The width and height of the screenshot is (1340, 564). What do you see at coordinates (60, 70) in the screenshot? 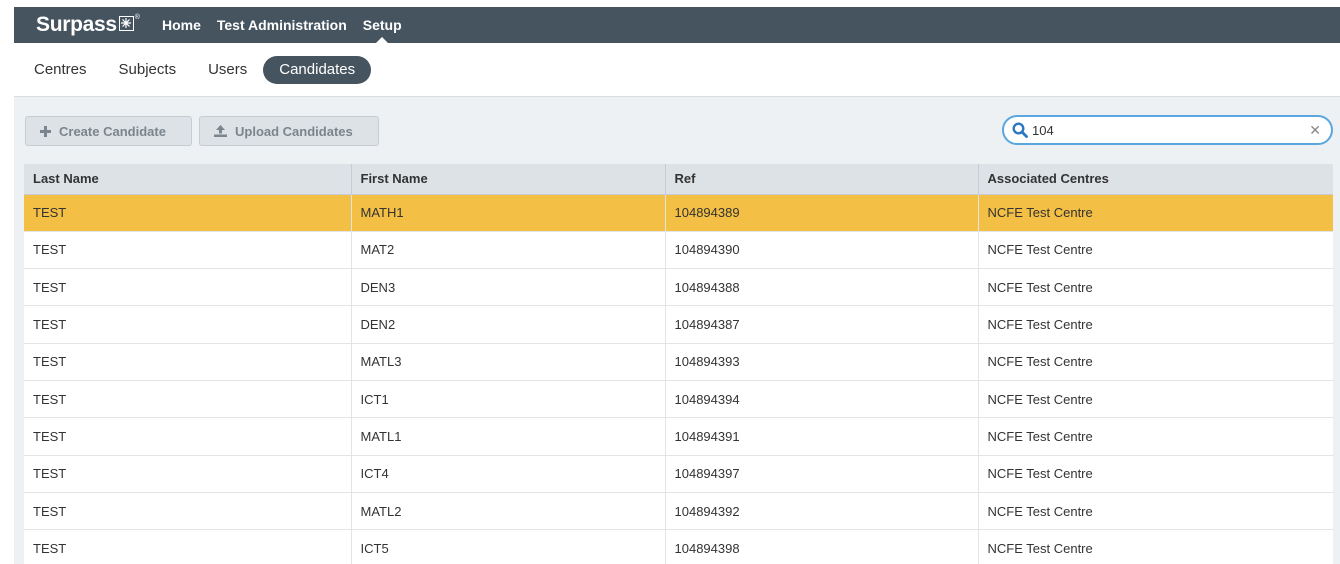
I see `subnav-centres: Centres` at bounding box center [60, 70].